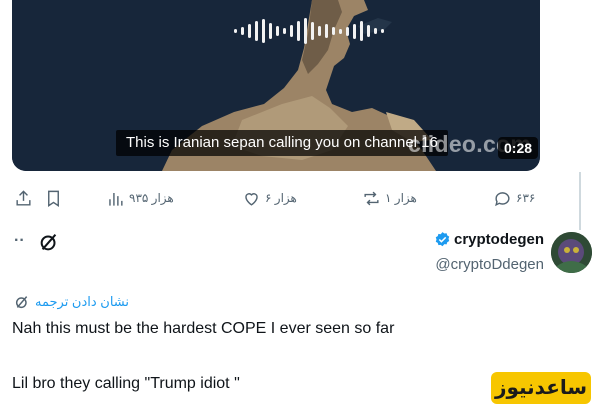 Image resolution: width=600 pixels, height=416 pixels. I want to click on avatar-image, so click(571, 252).